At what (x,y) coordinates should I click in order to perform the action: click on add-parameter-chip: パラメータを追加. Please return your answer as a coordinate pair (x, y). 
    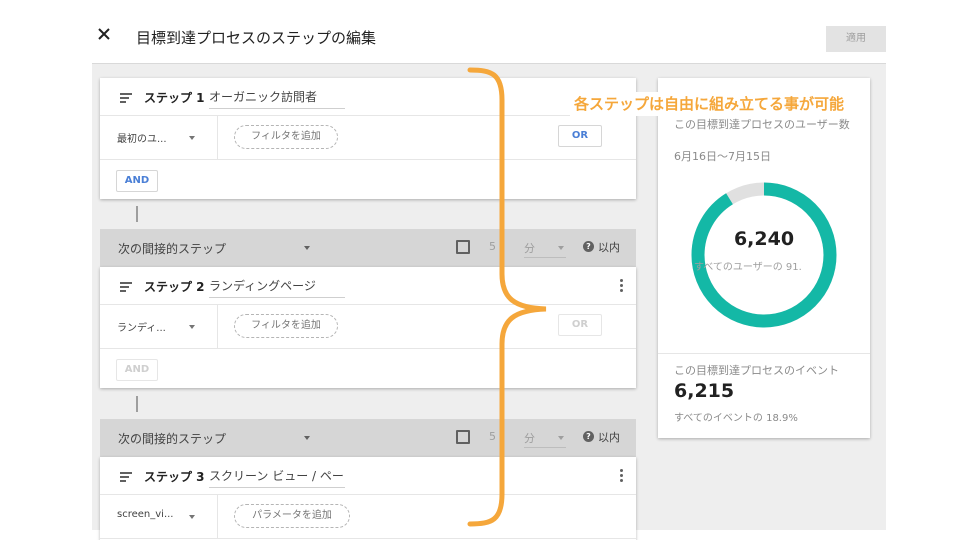
    Looking at the image, I should click on (292, 516).